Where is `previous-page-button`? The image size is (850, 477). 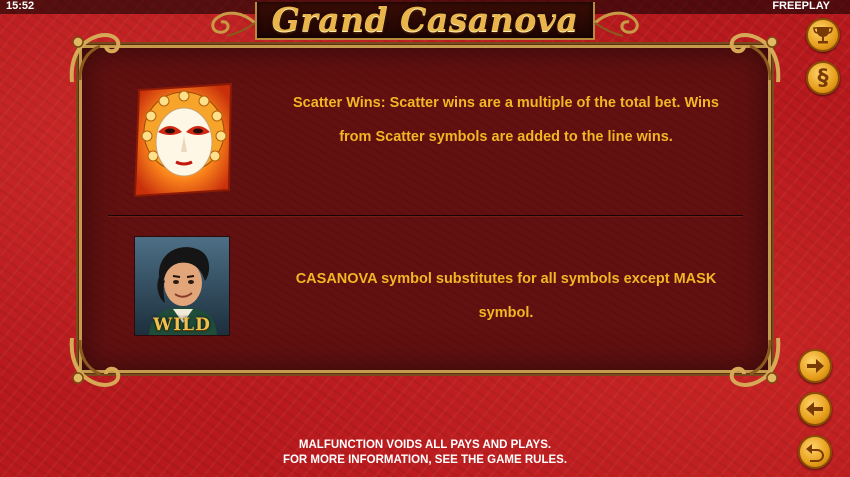 previous-page-button is located at coordinates (815, 409).